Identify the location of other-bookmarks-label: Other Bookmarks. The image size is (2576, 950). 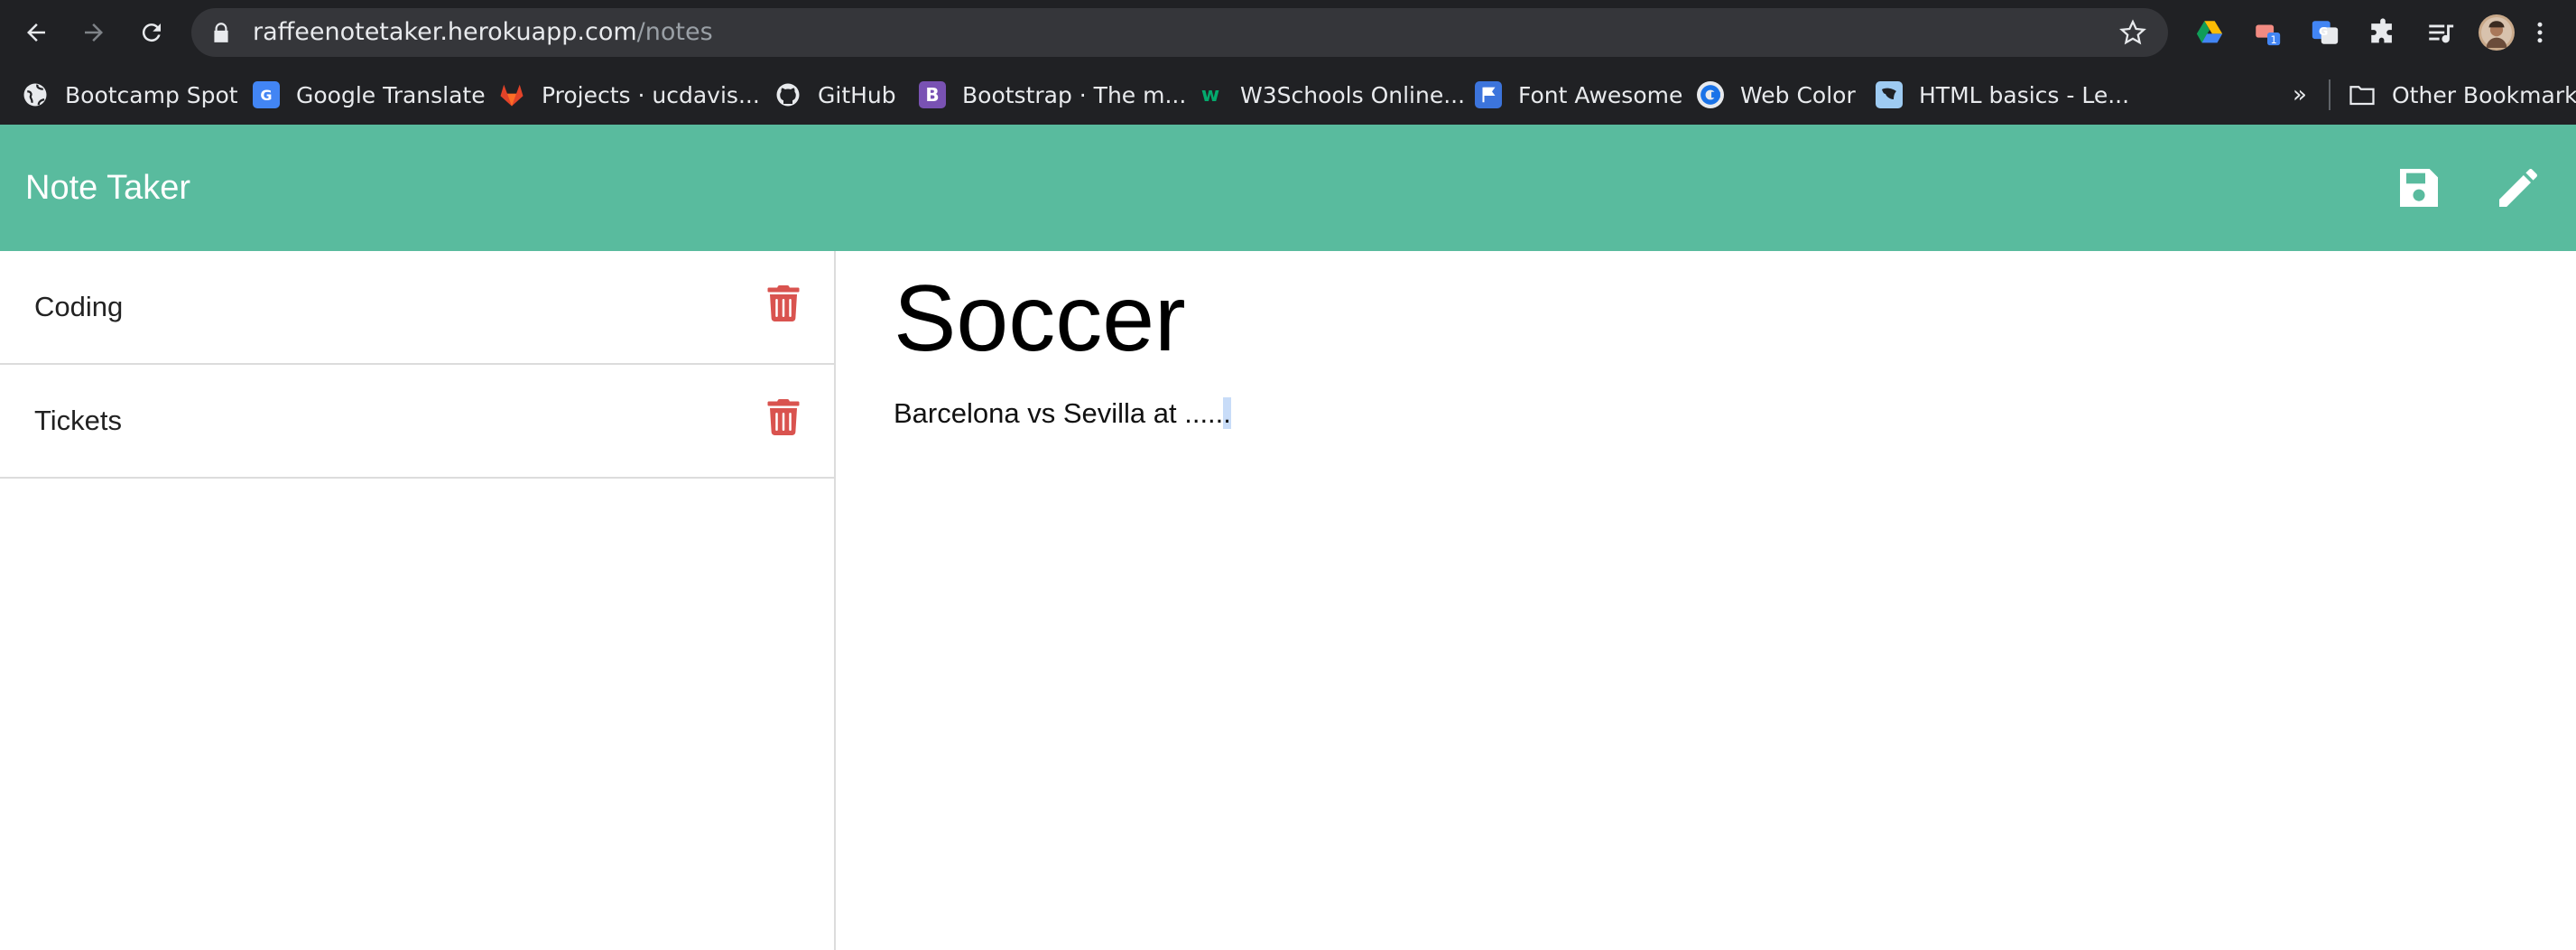
(2484, 94).